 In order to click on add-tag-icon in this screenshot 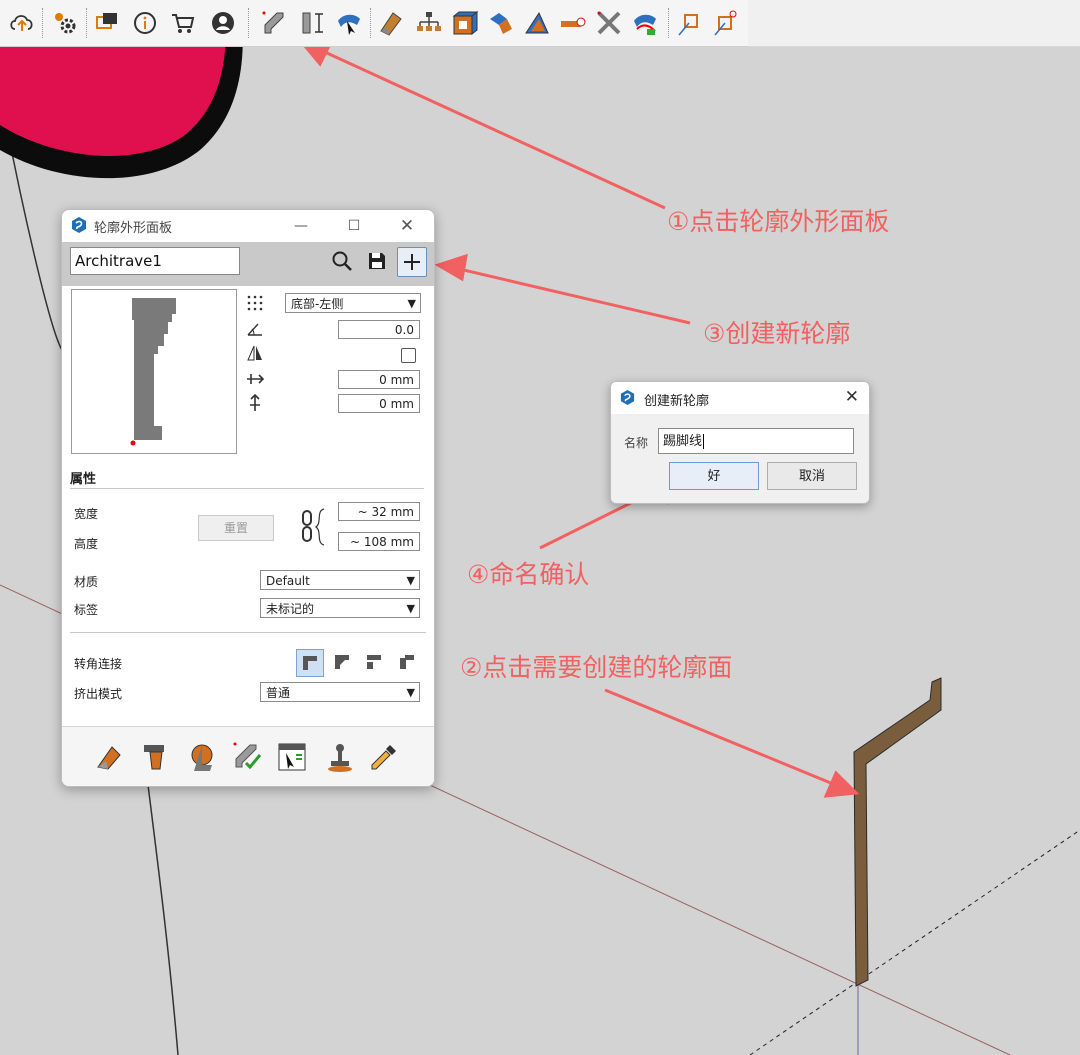, I will do `click(573, 23)`.